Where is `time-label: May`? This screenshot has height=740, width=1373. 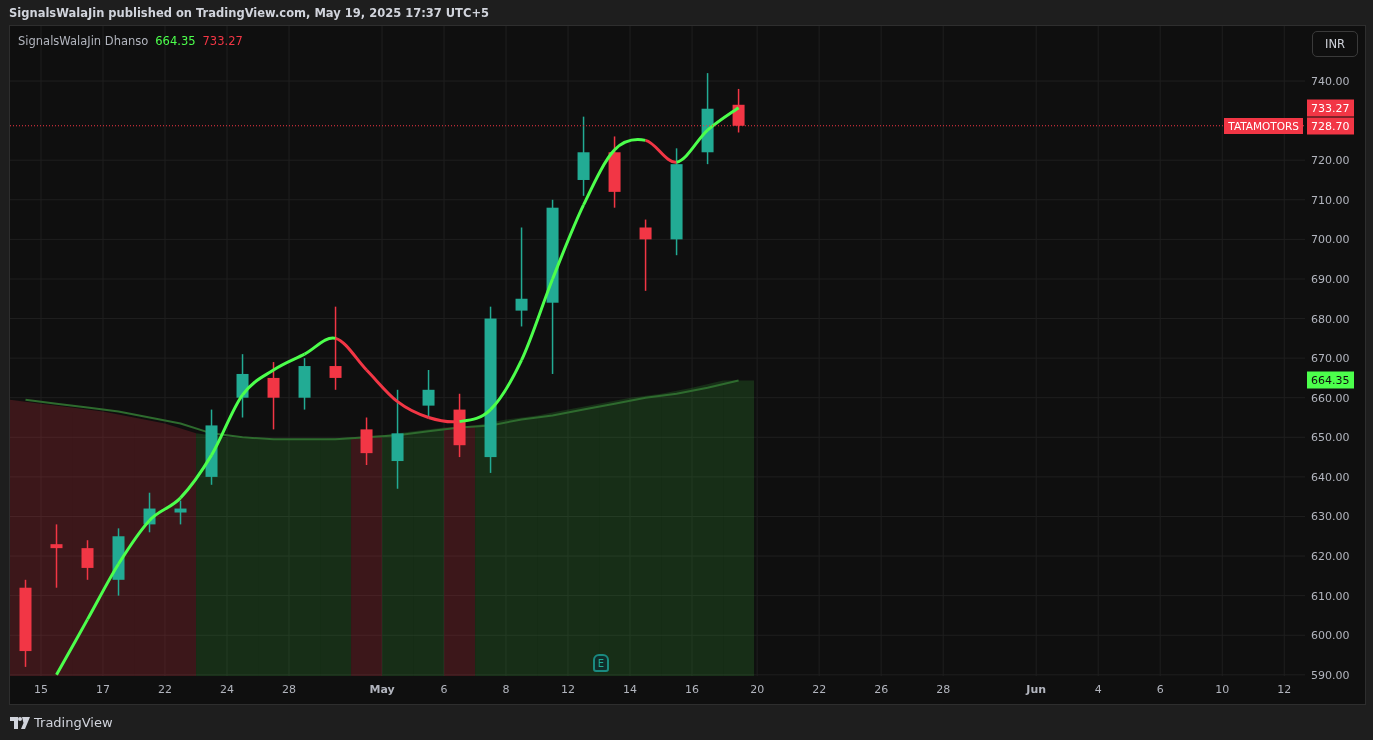
time-label: May is located at coordinates (382, 689).